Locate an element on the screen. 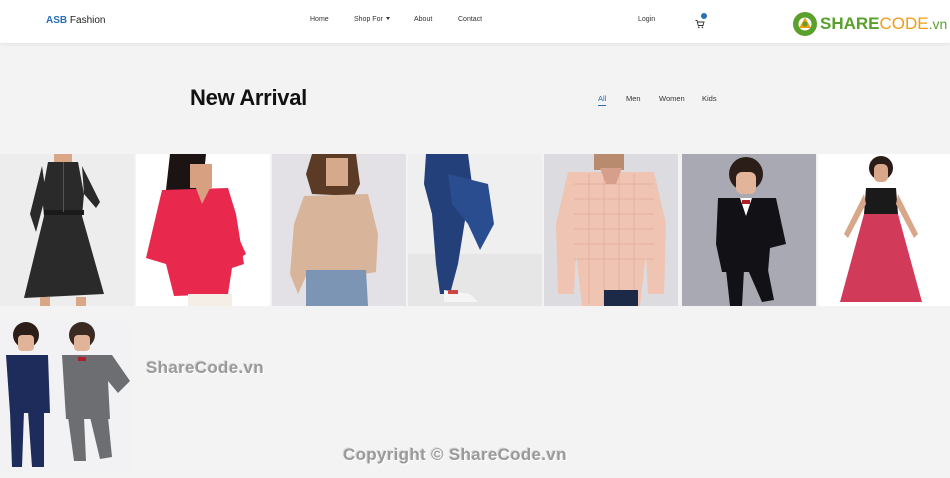 This screenshot has height=478, width=950. product-tile-black-dress is located at coordinates (67, 230).